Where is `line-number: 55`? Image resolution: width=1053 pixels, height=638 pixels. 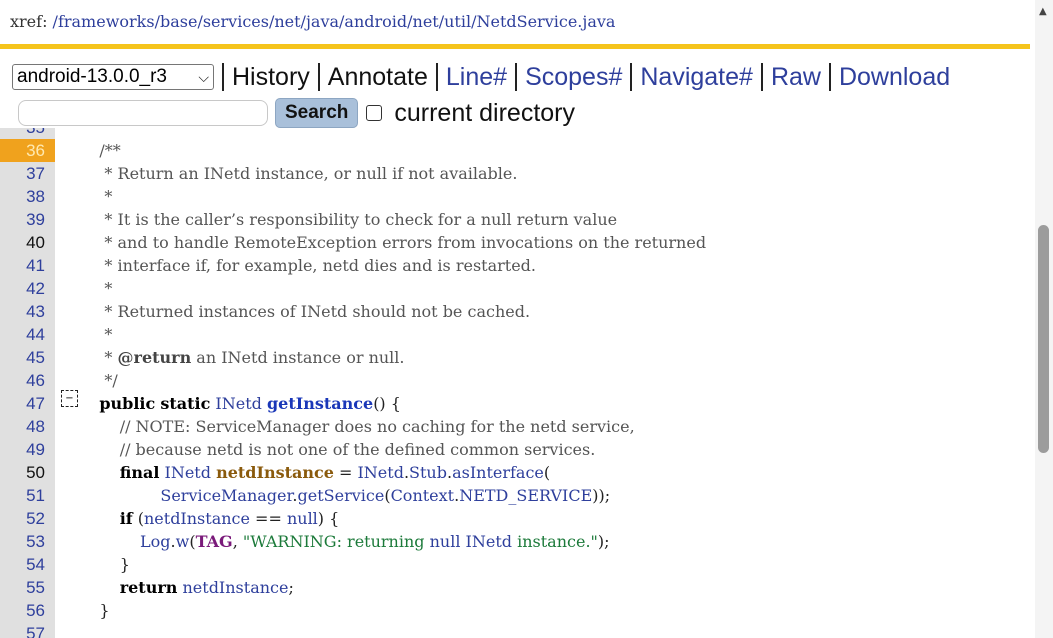
line-number: 55 is located at coordinates (27, 587).